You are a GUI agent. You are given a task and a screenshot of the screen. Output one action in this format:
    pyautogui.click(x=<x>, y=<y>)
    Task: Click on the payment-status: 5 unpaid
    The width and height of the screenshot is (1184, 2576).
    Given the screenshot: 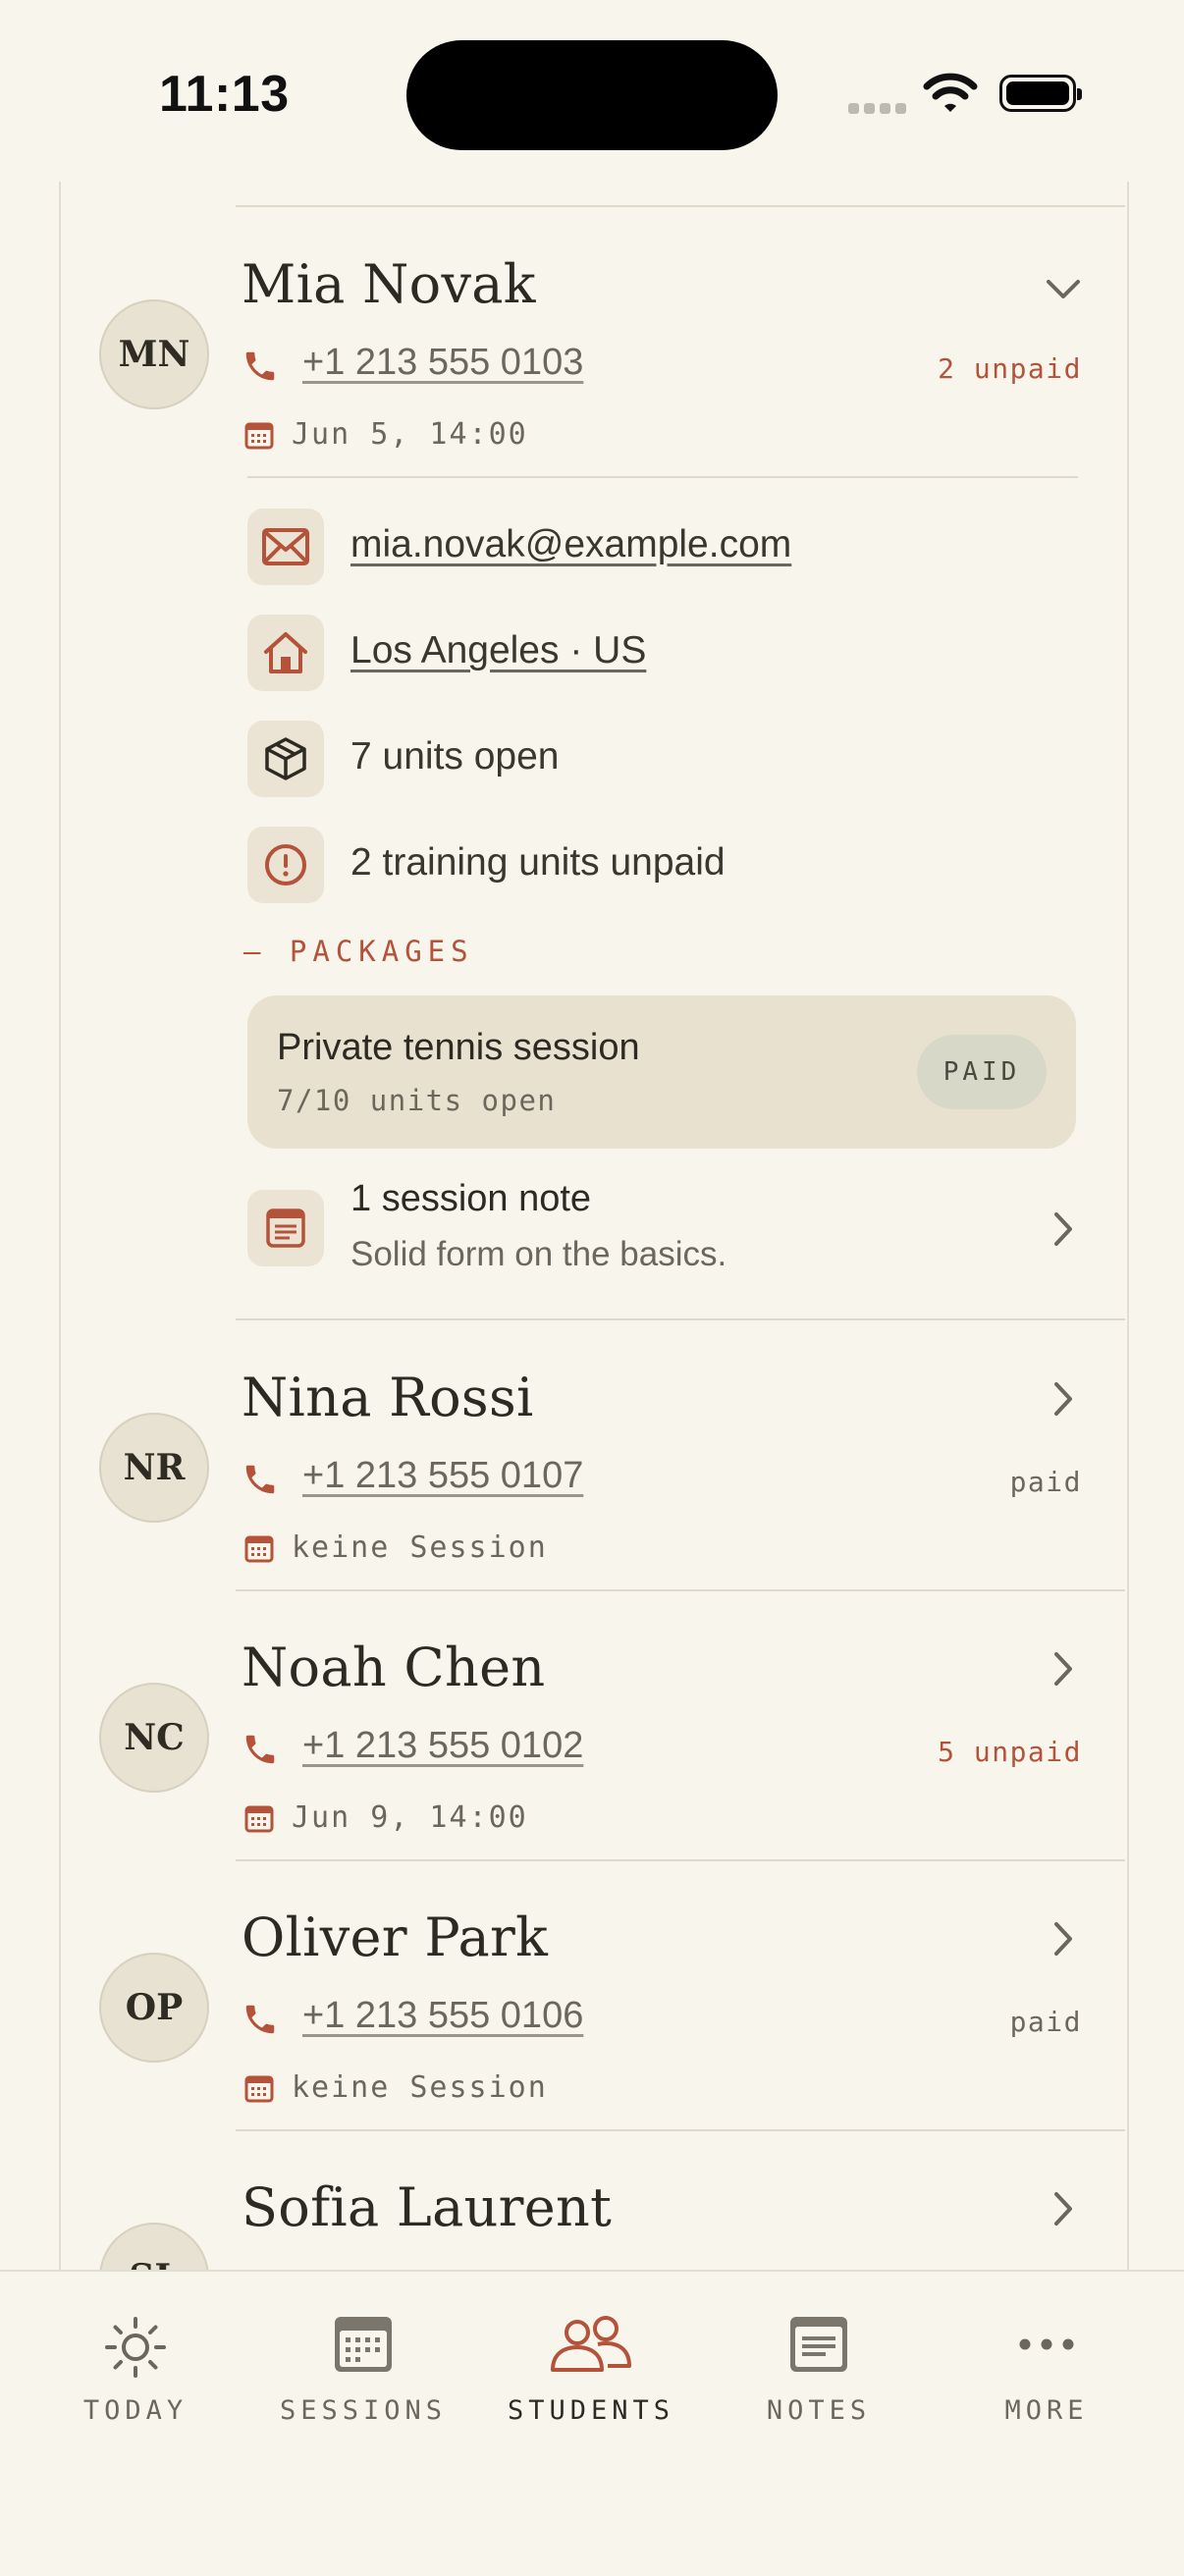 What is the action you would take?
    pyautogui.click(x=1010, y=1752)
    